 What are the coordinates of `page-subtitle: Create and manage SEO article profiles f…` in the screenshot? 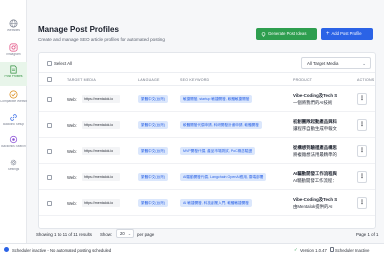 It's located at (101, 39).